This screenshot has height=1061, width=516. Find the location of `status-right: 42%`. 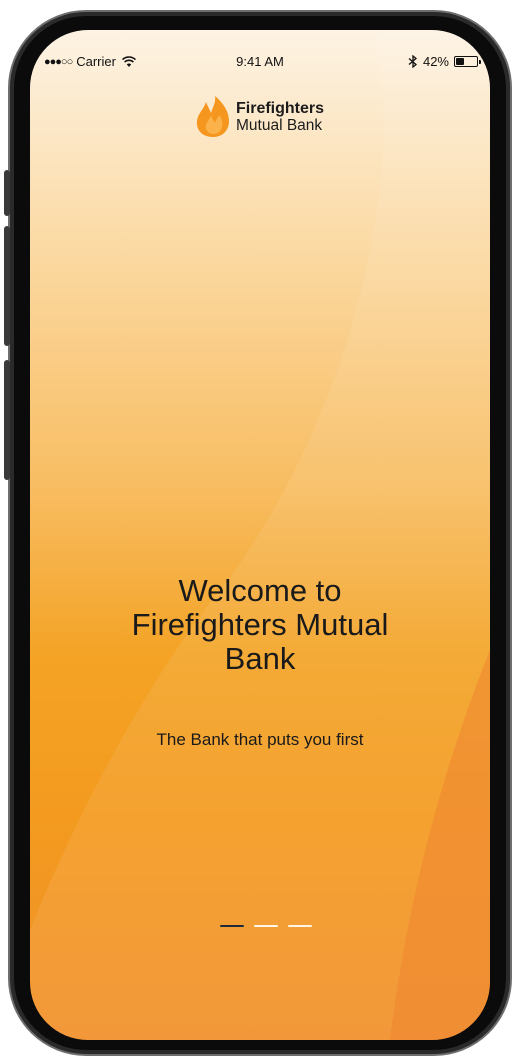

status-right: 42% is located at coordinates (444, 61).